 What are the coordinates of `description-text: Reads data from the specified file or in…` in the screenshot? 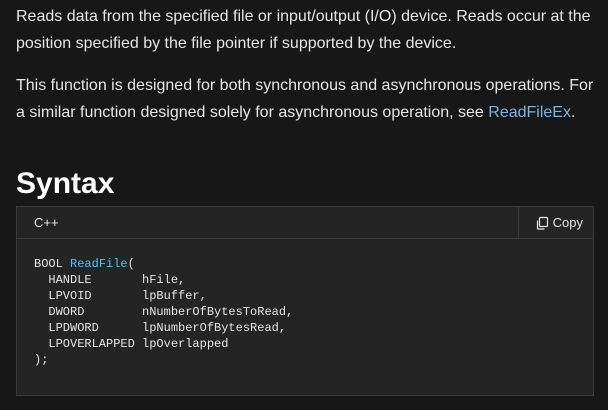 It's located at (303, 30).